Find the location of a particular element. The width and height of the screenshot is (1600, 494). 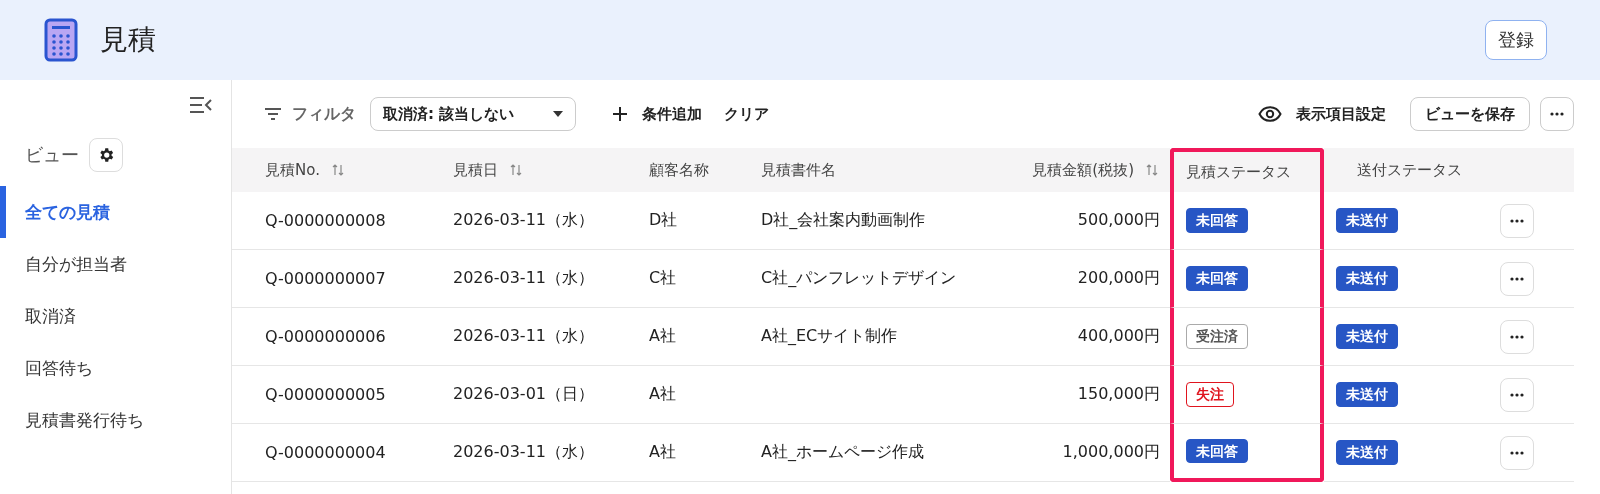

table-cell: Q-0000000006 is located at coordinates (326, 337).